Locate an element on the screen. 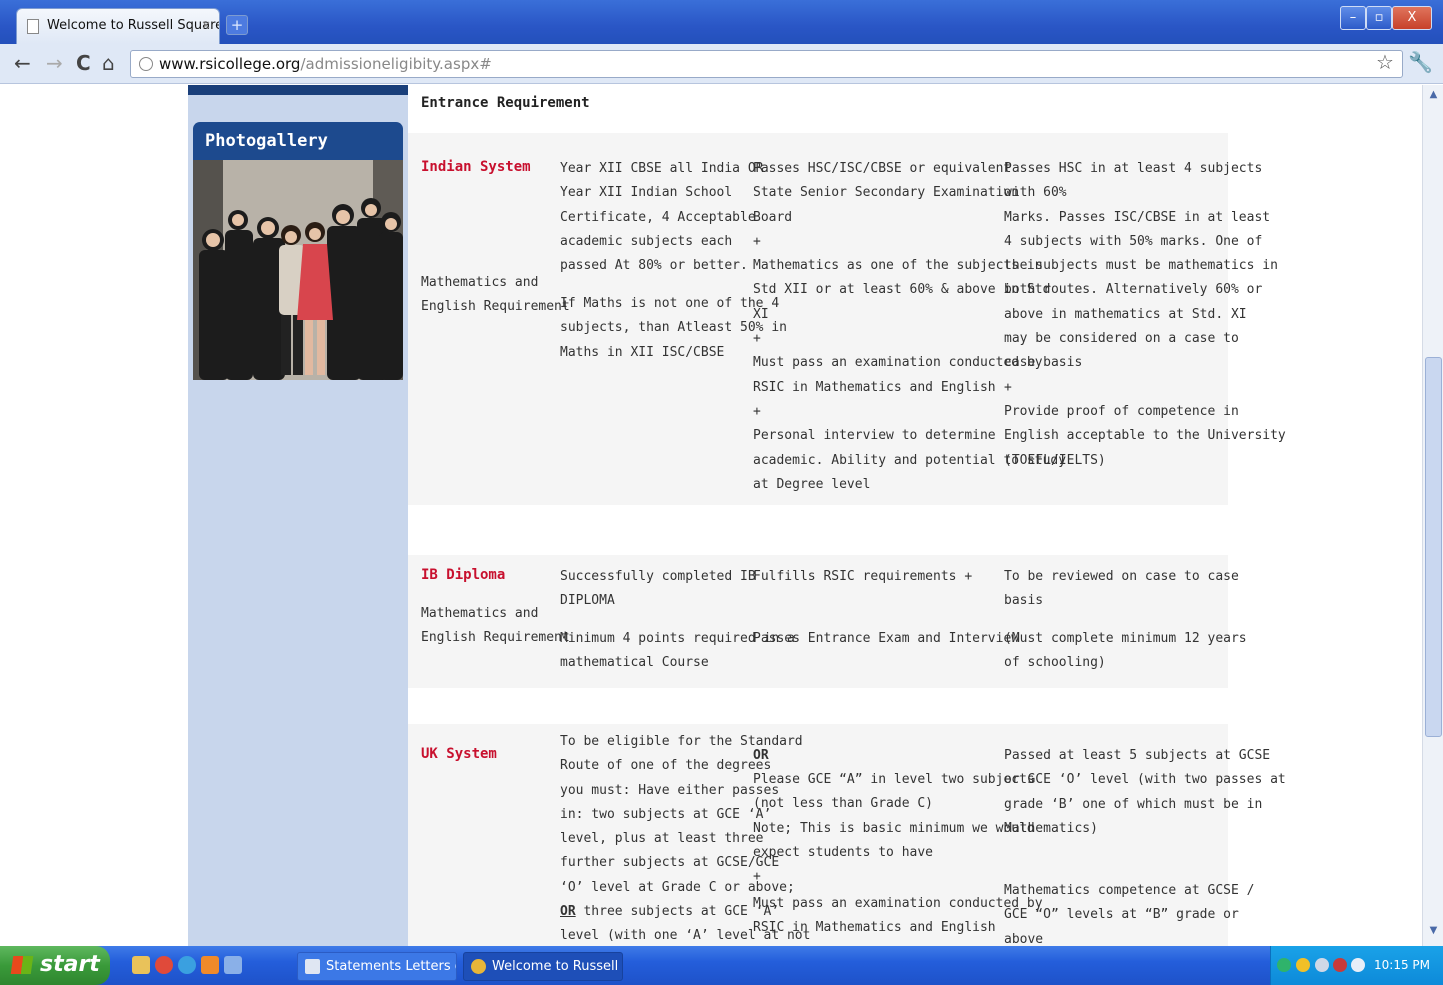 The height and width of the screenshot is (985, 1443). home-icon: ⌂ is located at coordinates (108, 63).